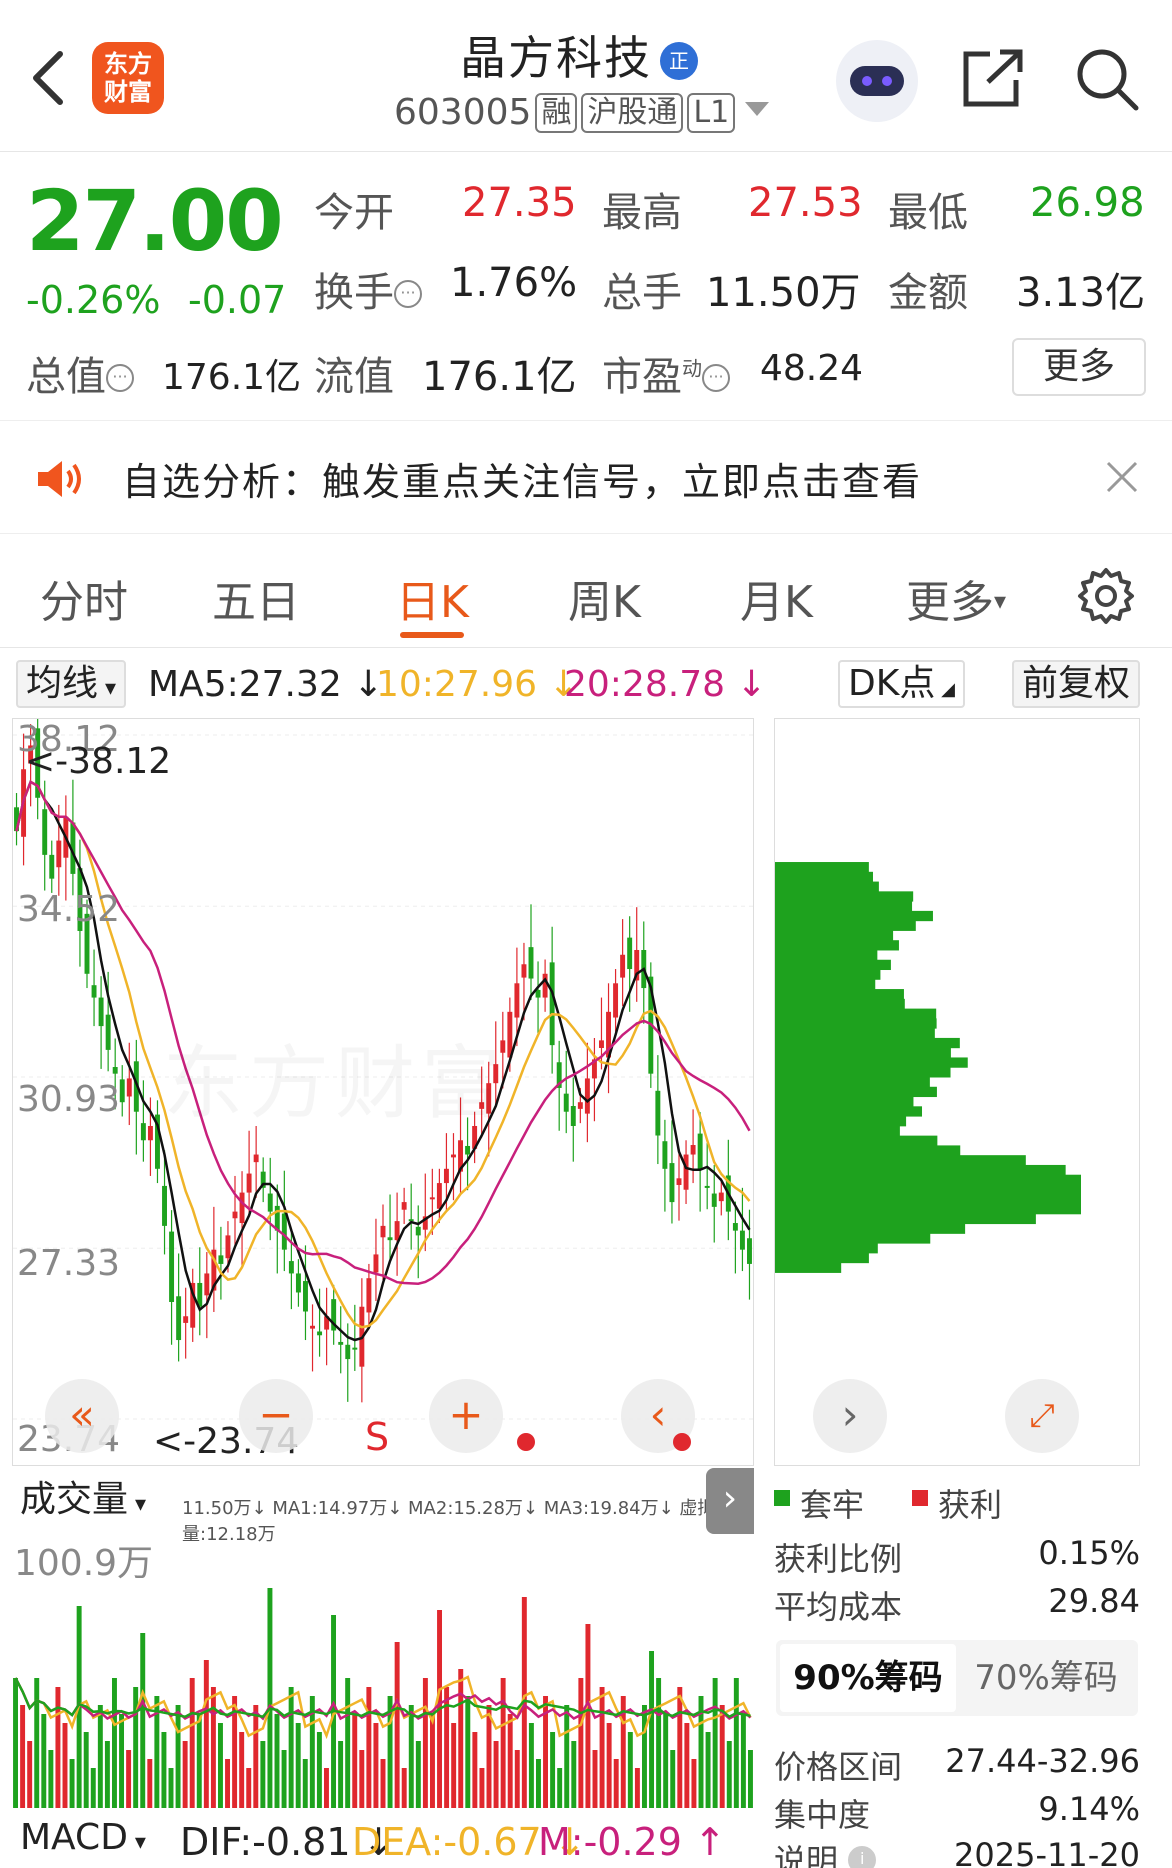 This screenshot has width=1172, height=1868. What do you see at coordinates (805, 203) in the screenshot?
I see `high-value: 27.53` at bounding box center [805, 203].